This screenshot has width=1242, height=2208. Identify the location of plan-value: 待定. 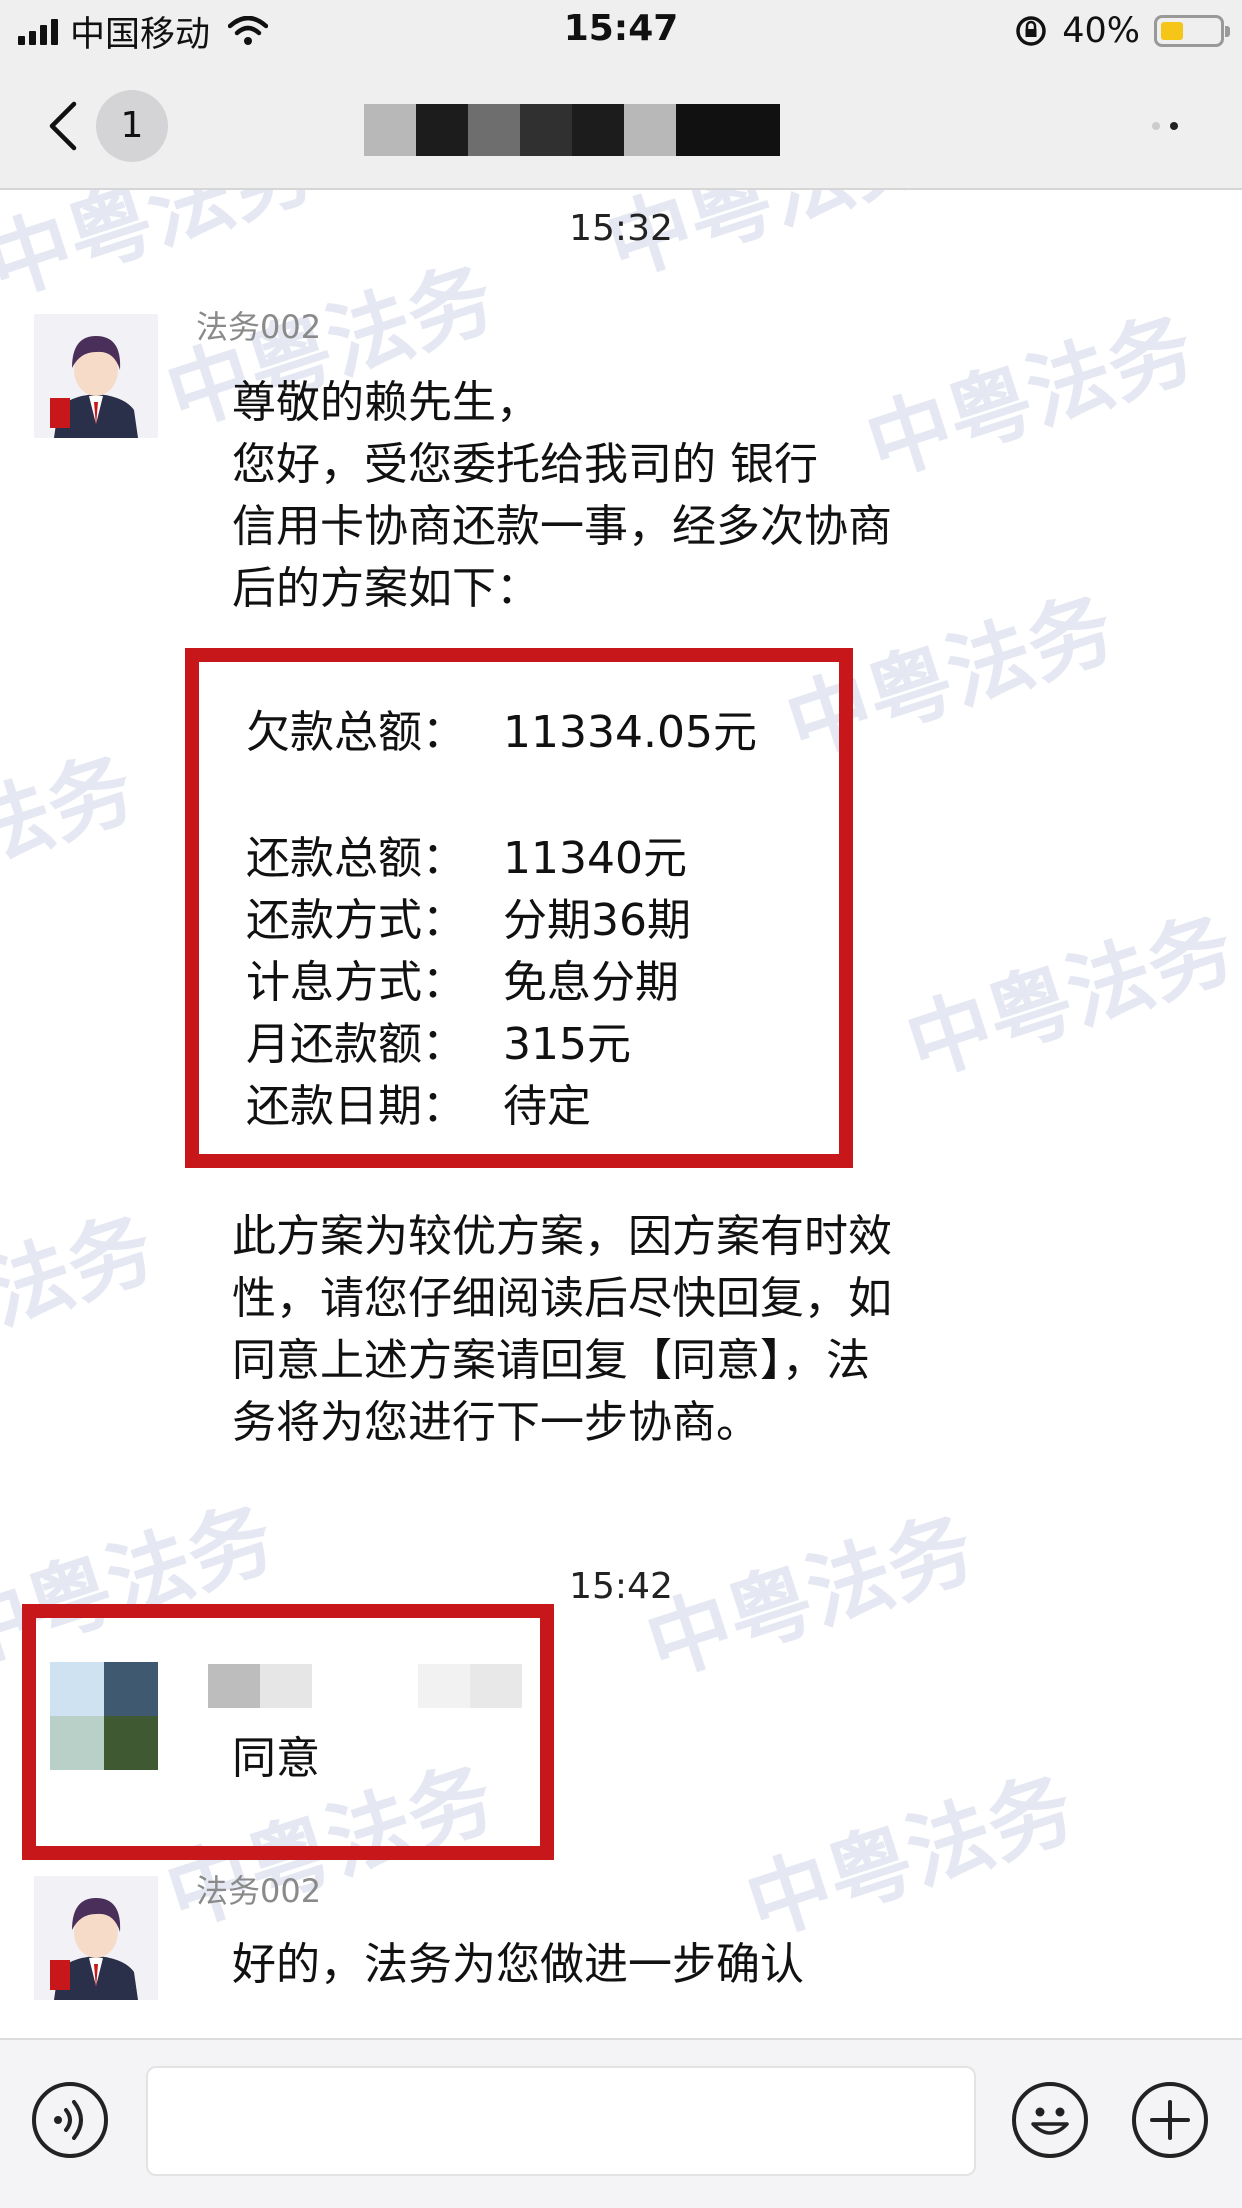
(547, 1106).